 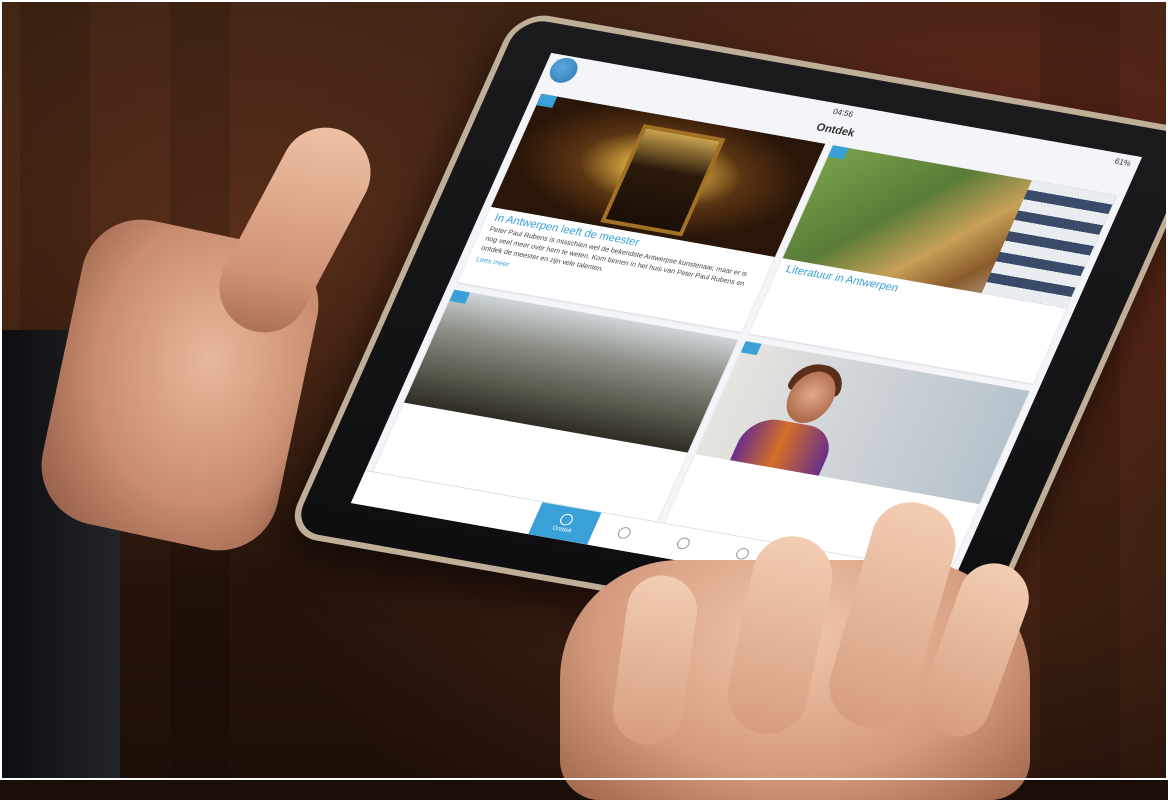 I want to click on compass-icon, so click(x=566, y=519).